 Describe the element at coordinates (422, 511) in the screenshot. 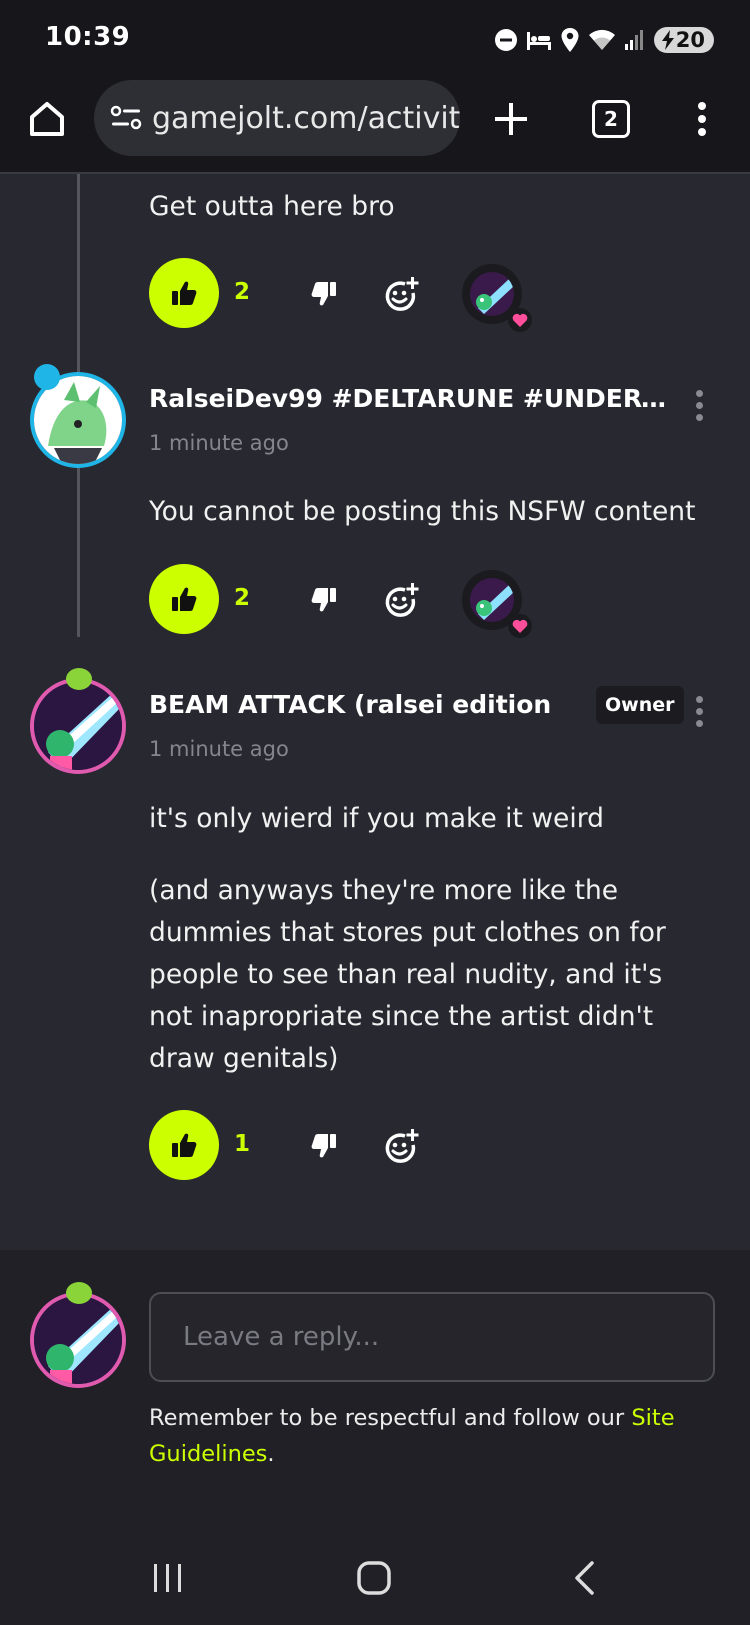

I see `comment-text: You cannot be posting this NSFW content` at that location.